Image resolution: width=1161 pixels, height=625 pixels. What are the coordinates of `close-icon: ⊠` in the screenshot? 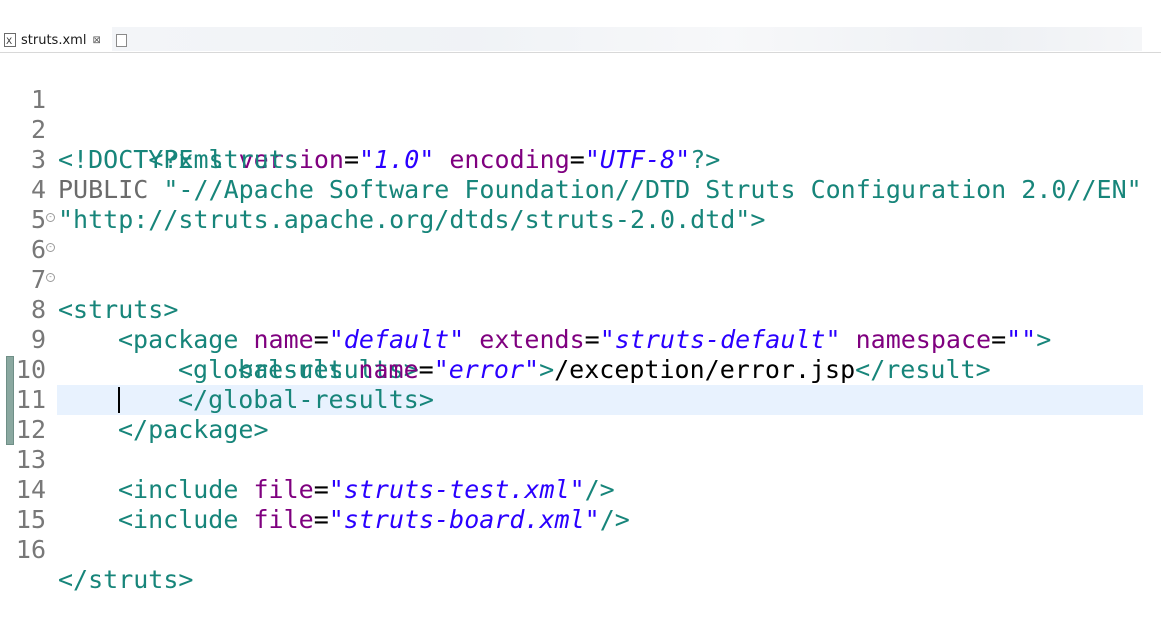 It's located at (96, 40).